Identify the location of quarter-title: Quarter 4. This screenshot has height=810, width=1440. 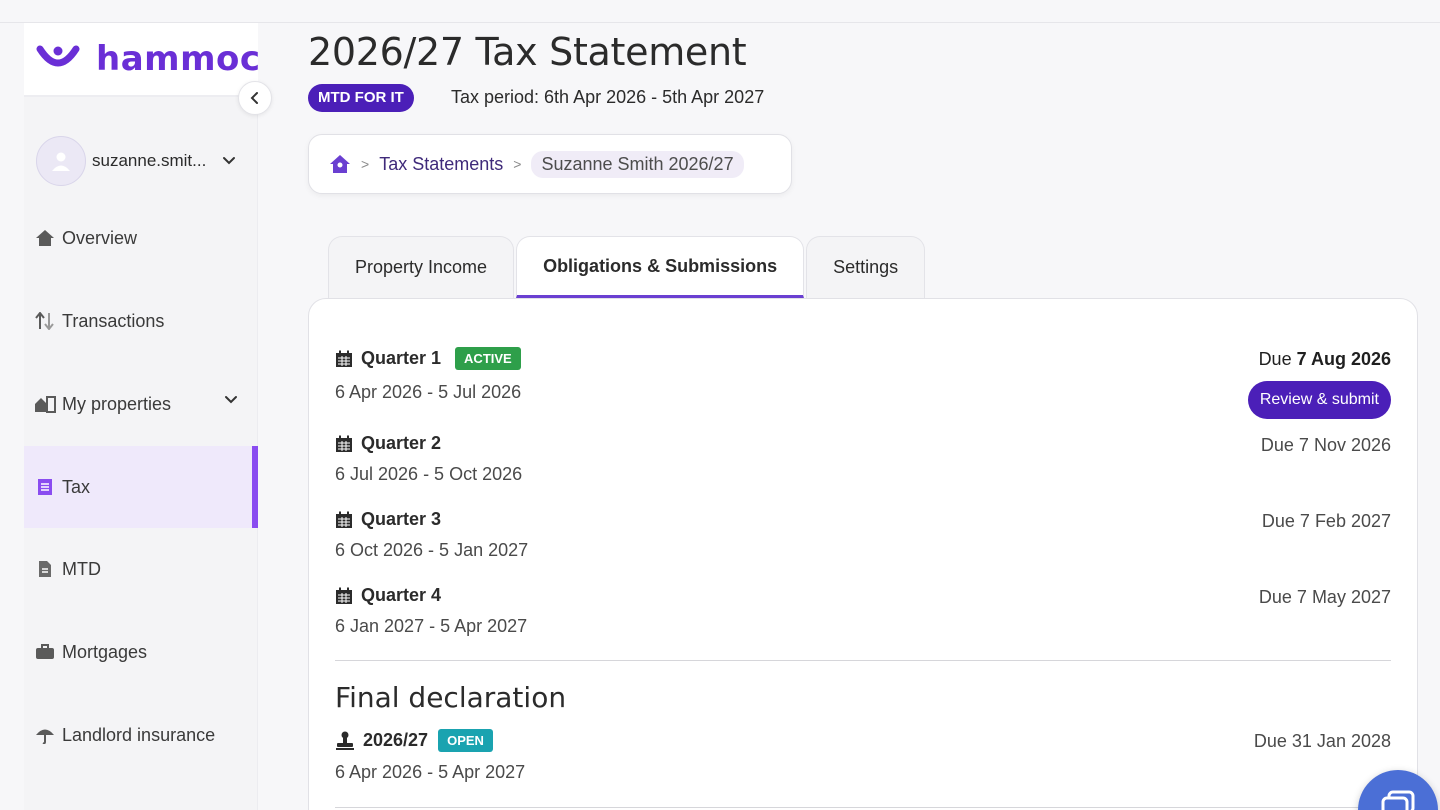
(401, 595).